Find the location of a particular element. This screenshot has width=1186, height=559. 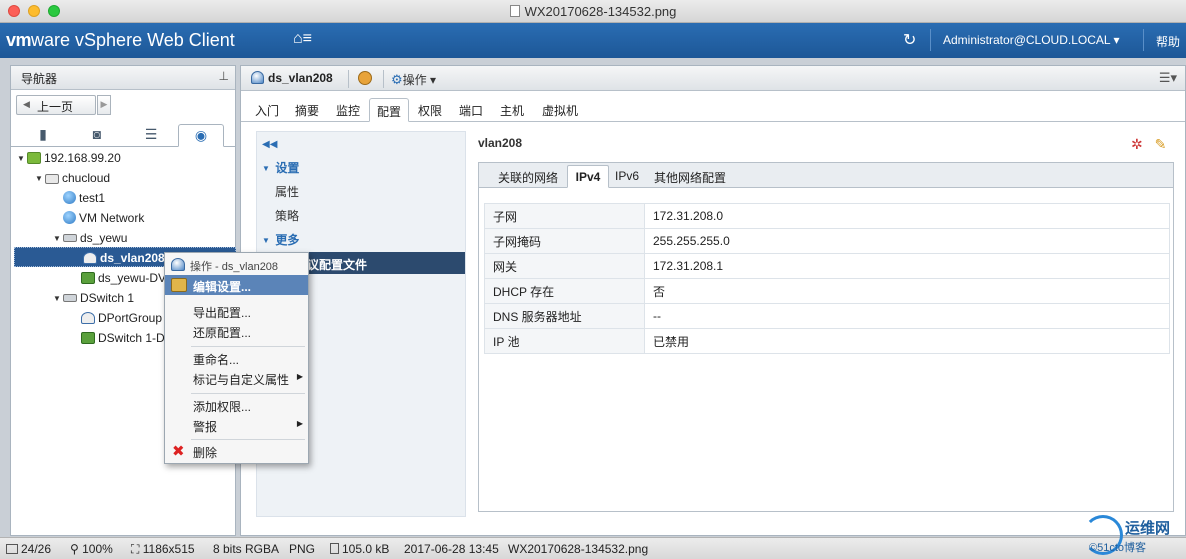

detail-tools: ✲ ✎ is located at coordinates (1148, 144).